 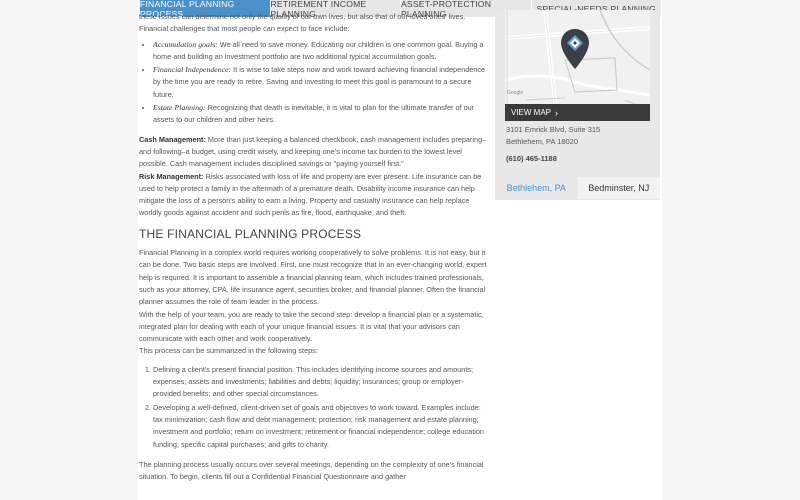 What do you see at coordinates (179, 108) in the screenshot?
I see `goal-title: Estate Planning:` at bounding box center [179, 108].